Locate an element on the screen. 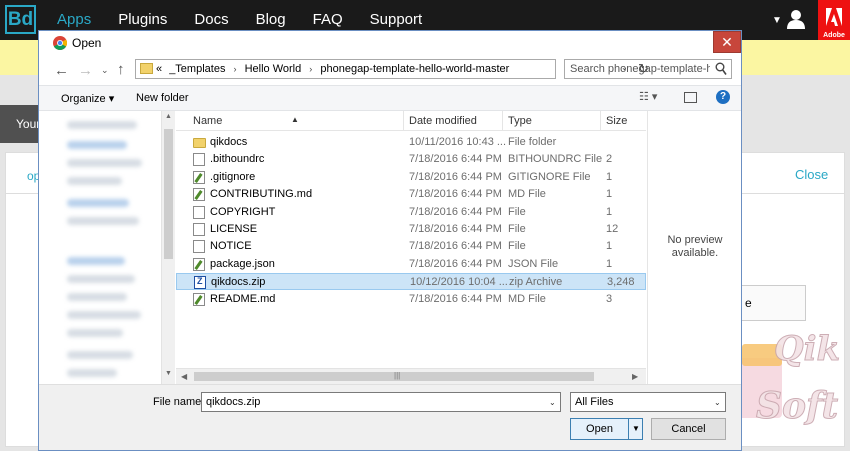 The width and height of the screenshot is (850, 451). file-name: package.json is located at coordinates (242, 263).